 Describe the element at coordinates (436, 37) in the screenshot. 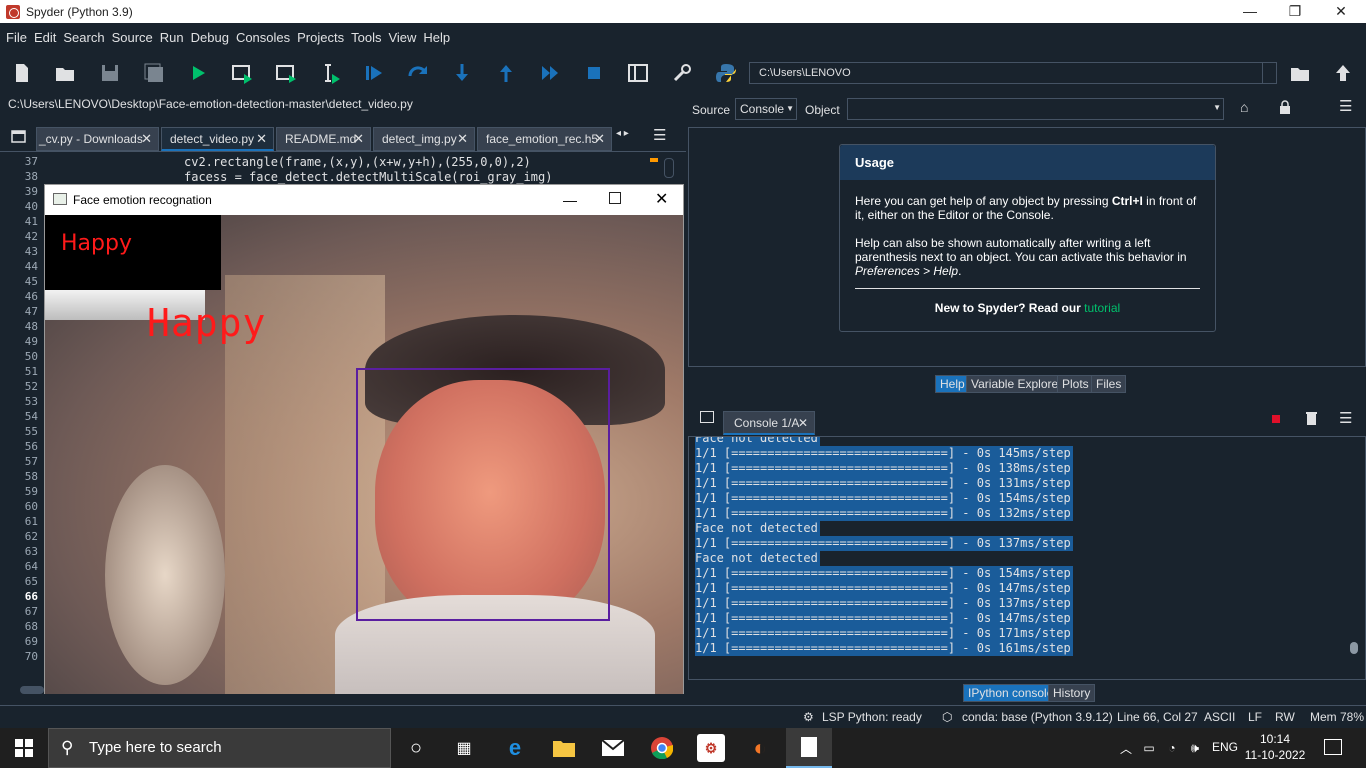

I see `menu-help: Help` at that location.